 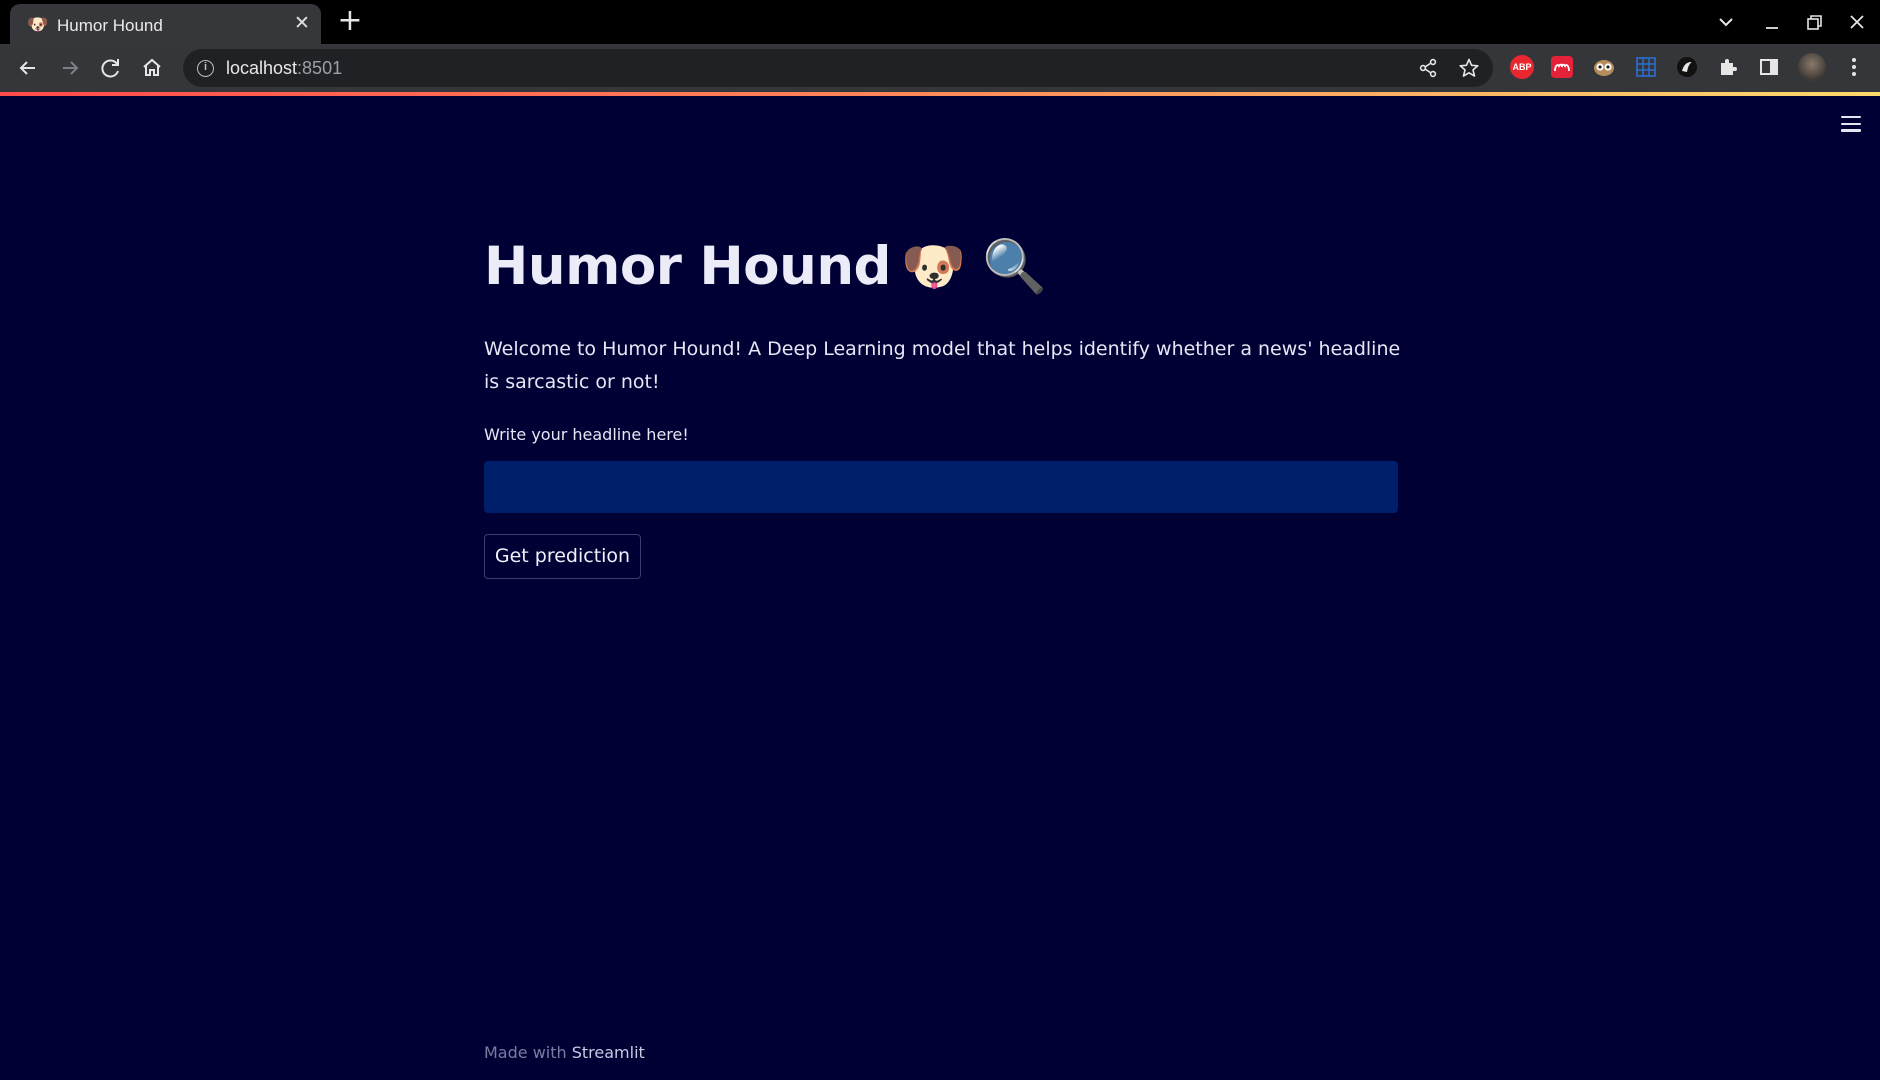 I want to click on paw-glyph-icon, so click(x=1687, y=67).